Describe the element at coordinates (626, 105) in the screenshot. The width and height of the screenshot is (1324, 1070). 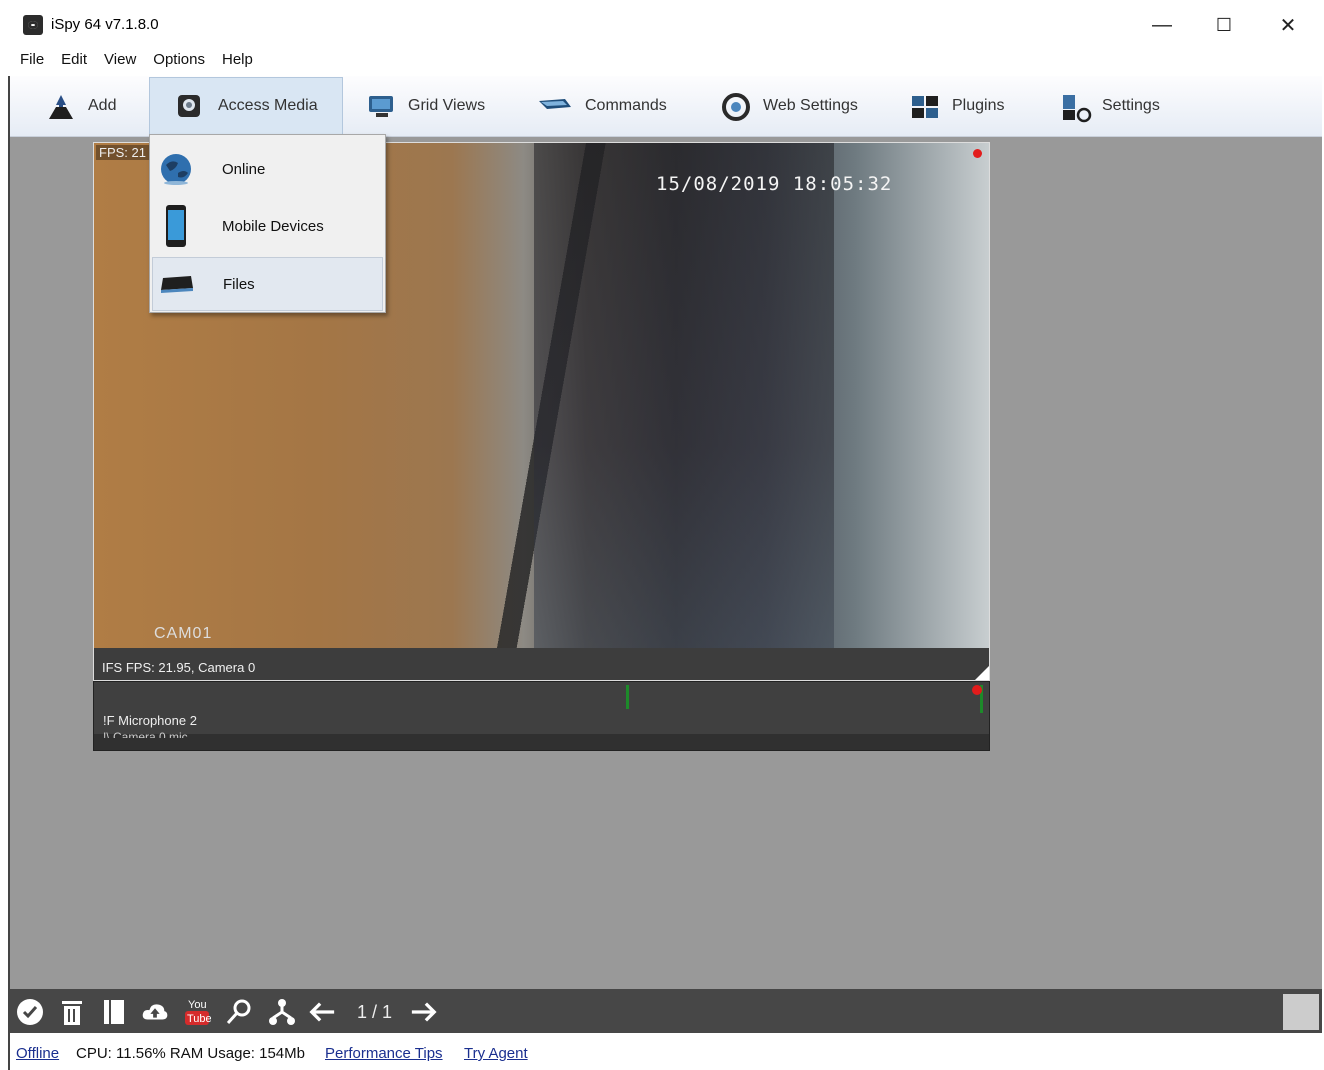
I see `toolbar-commands-label: Commands` at that location.